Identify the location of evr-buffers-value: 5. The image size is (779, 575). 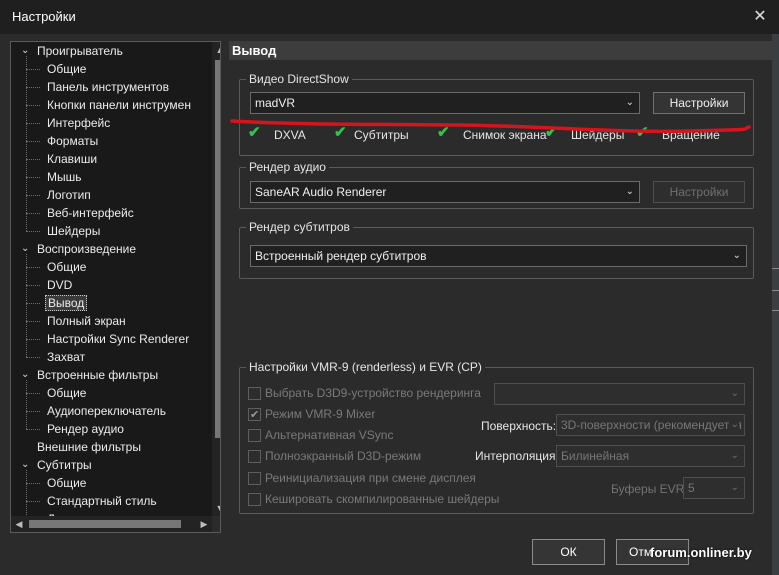
(691, 488).